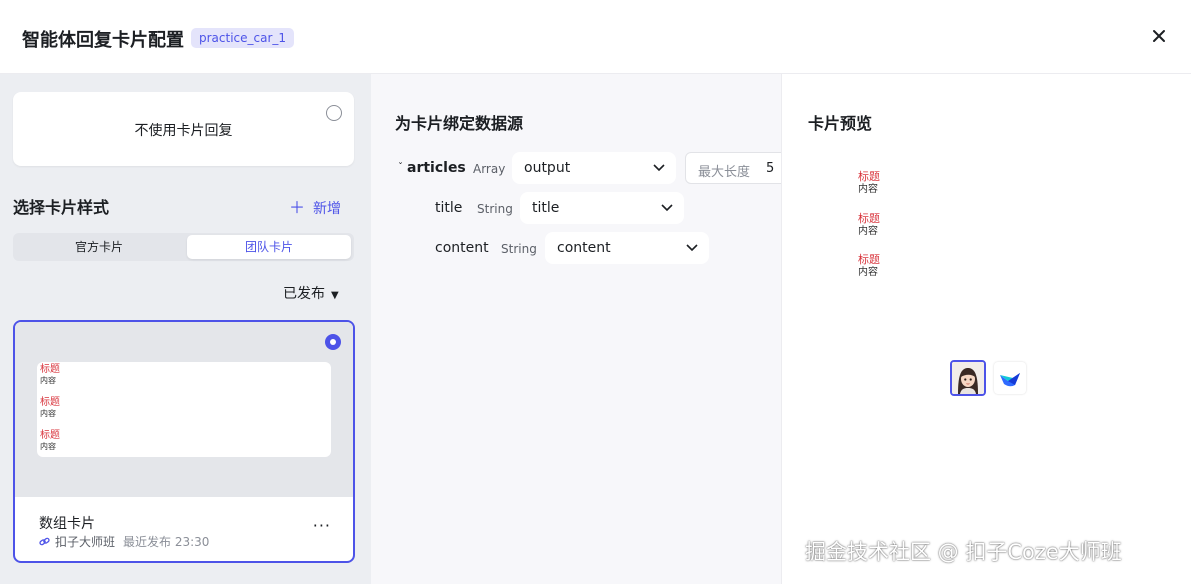 This screenshot has height=584, width=1191. I want to click on no-card-option: 不使用卡片回复, so click(183, 129).